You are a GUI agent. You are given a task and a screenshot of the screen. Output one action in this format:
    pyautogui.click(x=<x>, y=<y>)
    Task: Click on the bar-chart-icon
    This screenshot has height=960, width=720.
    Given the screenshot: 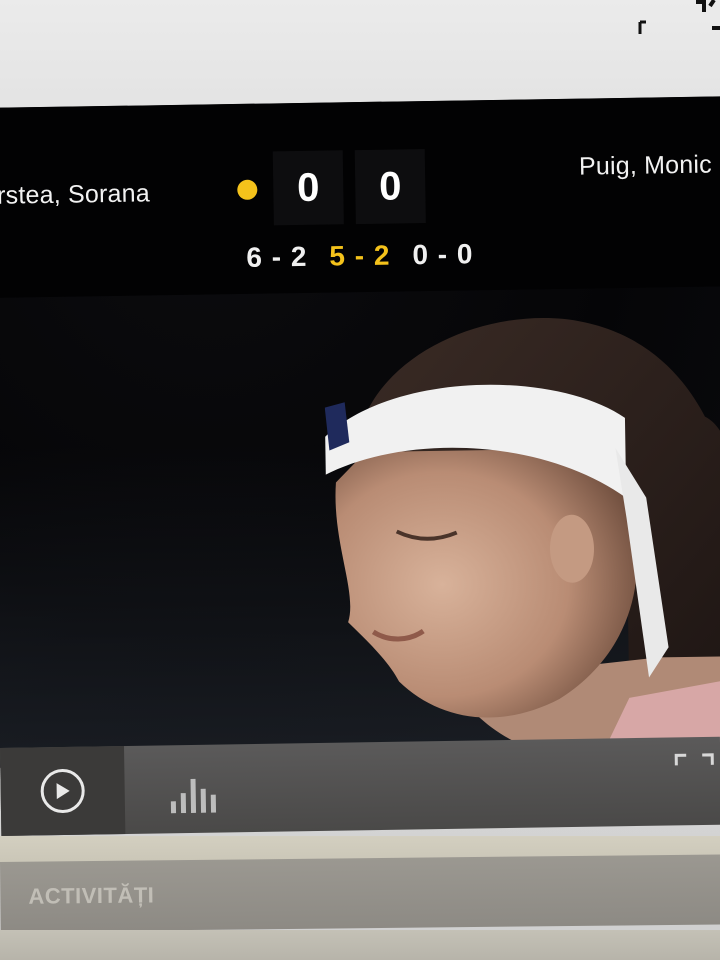 What is the action you would take?
    pyautogui.click(x=193, y=793)
    